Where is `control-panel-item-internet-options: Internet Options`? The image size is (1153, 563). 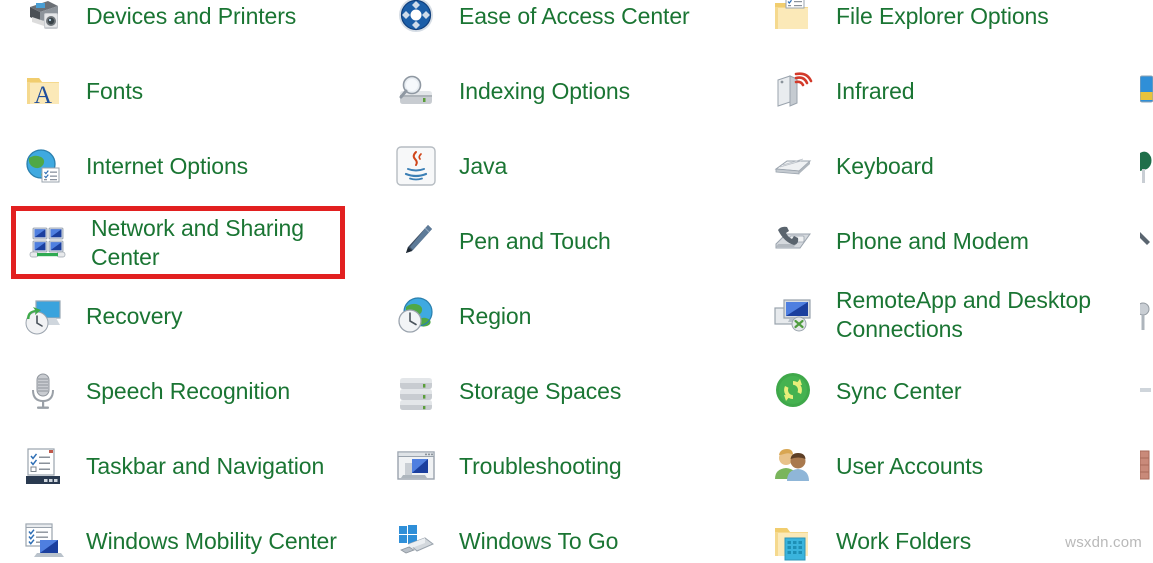 control-panel-item-internet-options: Internet Options is located at coordinates (187, 166).